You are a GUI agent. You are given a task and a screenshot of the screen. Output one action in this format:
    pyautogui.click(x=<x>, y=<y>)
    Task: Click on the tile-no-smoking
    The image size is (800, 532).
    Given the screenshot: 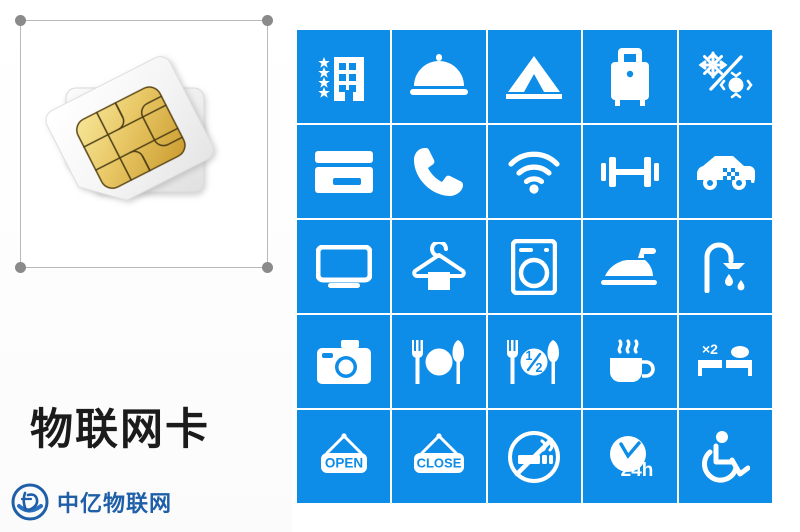 What is the action you would take?
    pyautogui.click(x=534, y=456)
    